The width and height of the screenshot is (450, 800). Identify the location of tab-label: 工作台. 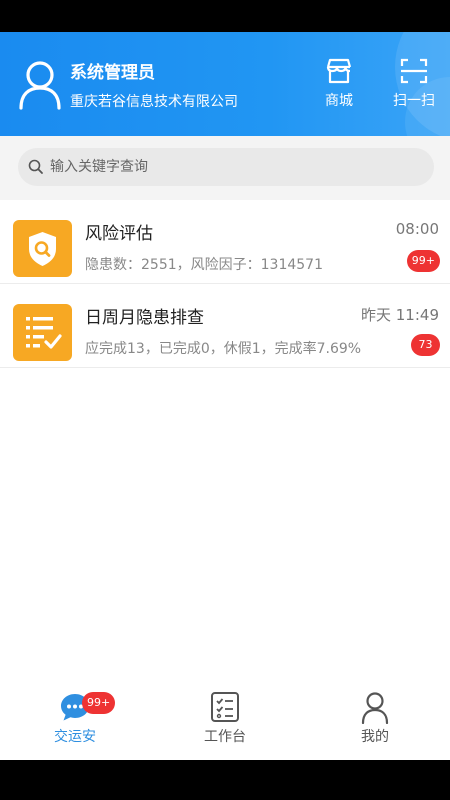
(225, 737).